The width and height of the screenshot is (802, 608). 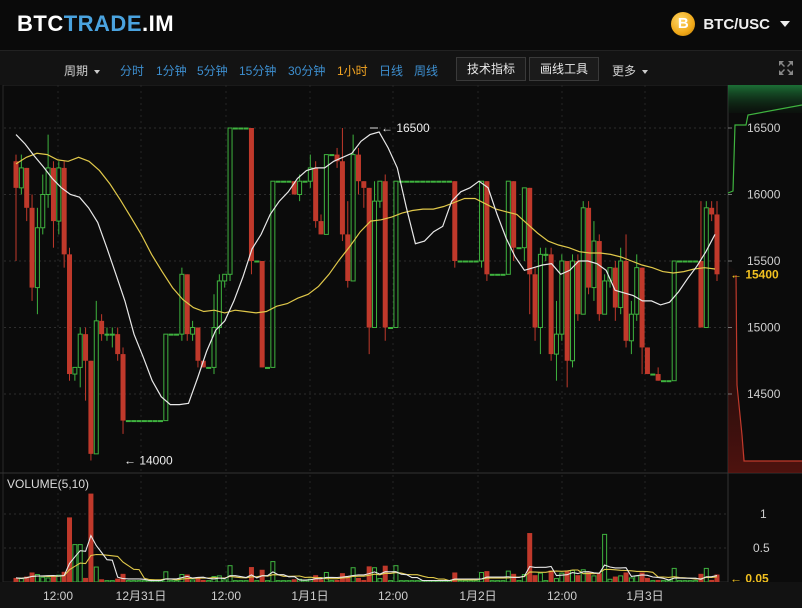 I want to click on price-tick-label: 14500, so click(x=764, y=394).